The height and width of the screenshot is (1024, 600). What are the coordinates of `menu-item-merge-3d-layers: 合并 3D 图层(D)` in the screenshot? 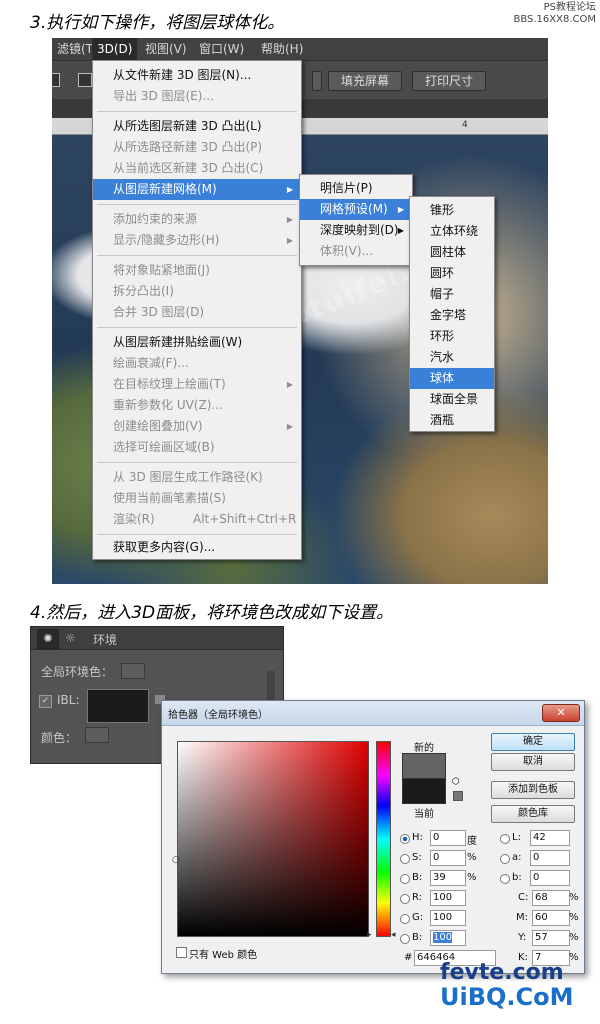 It's located at (197, 312).